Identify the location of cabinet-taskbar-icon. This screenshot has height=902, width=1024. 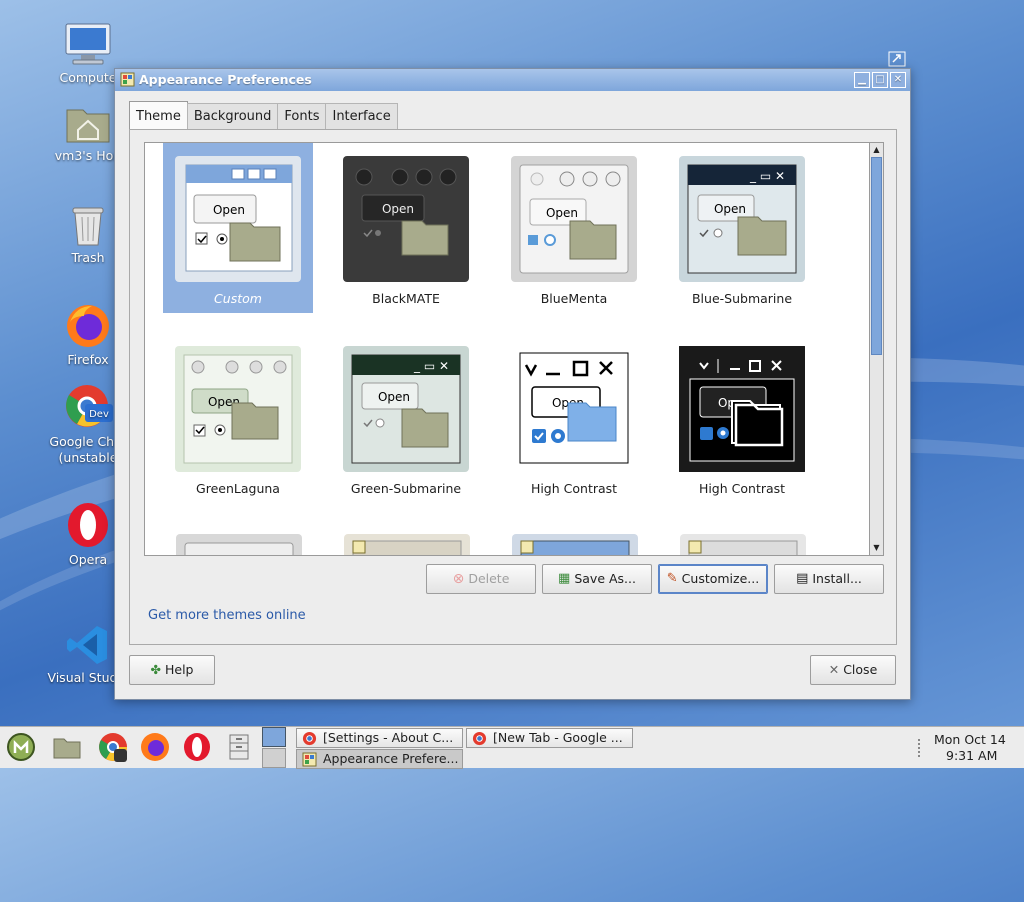
(239, 747).